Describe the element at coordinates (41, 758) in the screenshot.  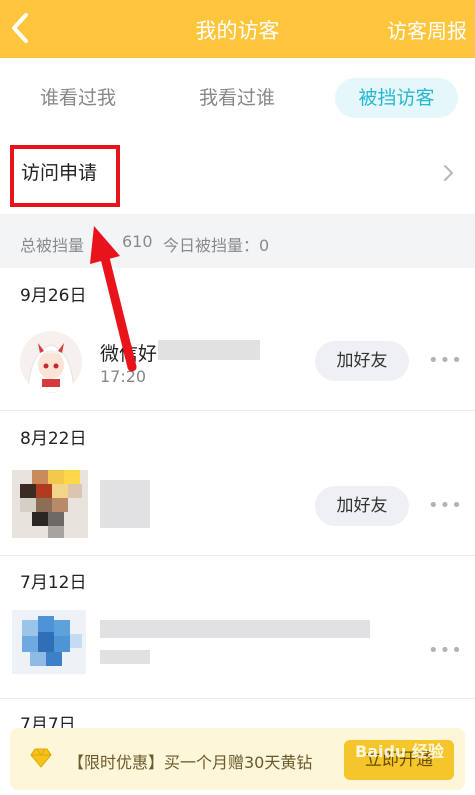
I see `diamond-icon` at that location.